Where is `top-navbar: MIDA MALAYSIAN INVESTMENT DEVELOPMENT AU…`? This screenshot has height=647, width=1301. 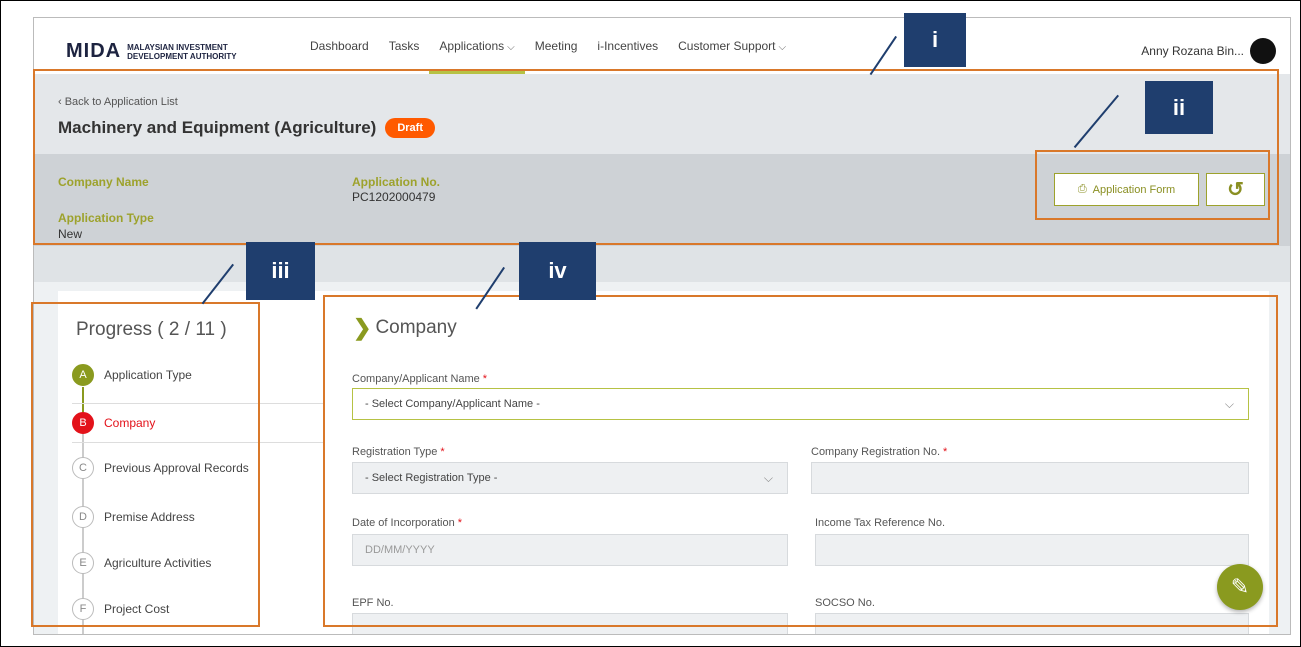 top-navbar: MIDA MALAYSIAN INVESTMENT DEVELOPMENT AU… is located at coordinates (662, 46).